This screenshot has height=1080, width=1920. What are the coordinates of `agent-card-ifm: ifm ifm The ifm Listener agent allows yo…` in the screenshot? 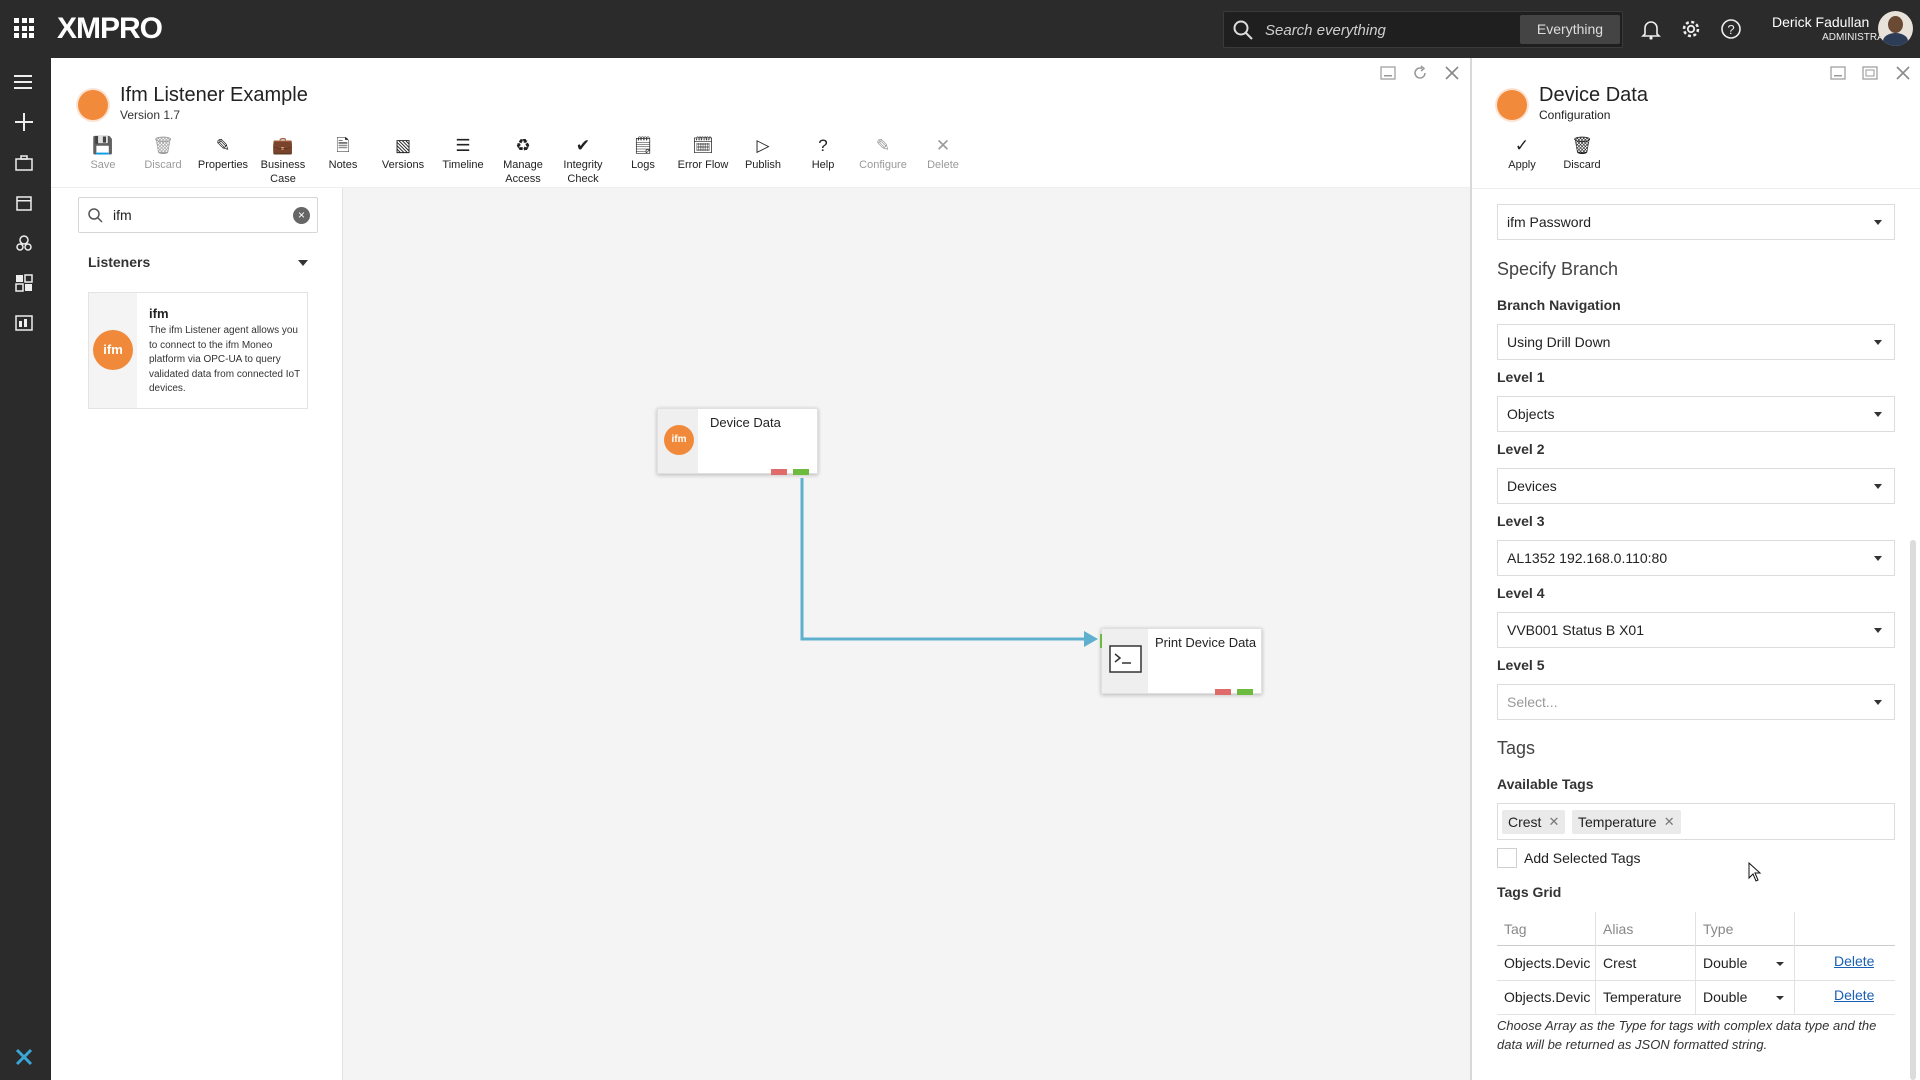 It's located at (198, 350).